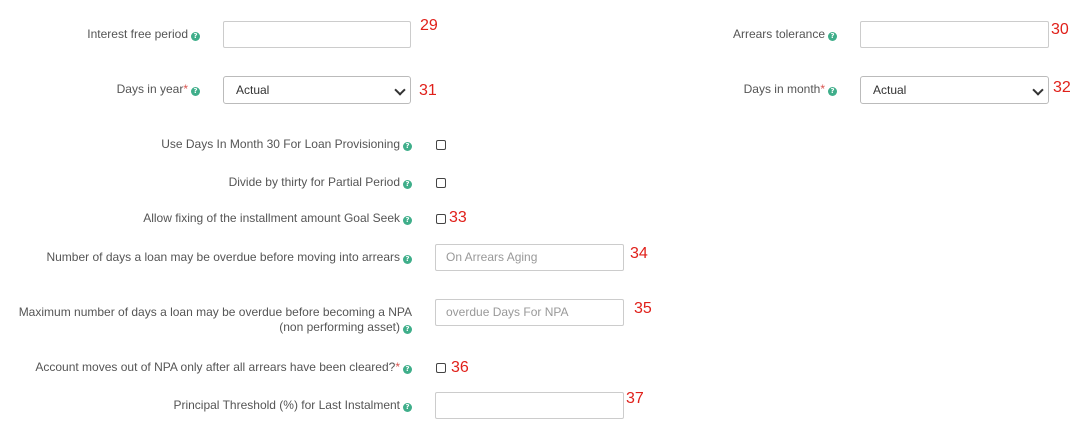 This screenshot has height=435, width=1081. What do you see at coordinates (1060, 29) in the screenshot?
I see `marker-30: 30` at bounding box center [1060, 29].